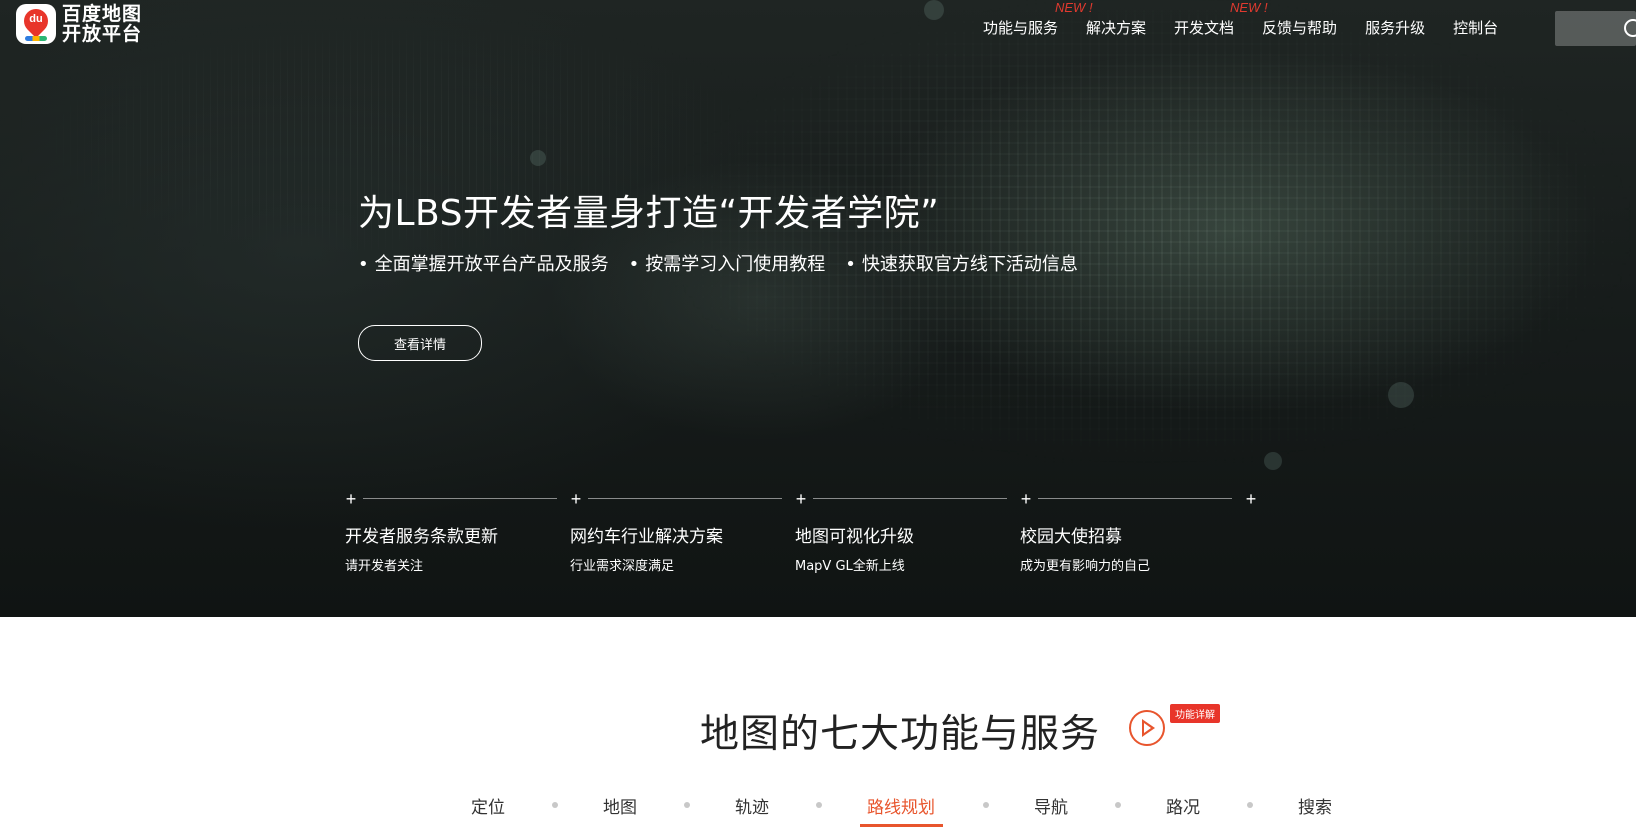 This screenshot has height=837, width=1636. I want to click on nav-item-docs: NEW ! 开发文档, so click(1221, 19).